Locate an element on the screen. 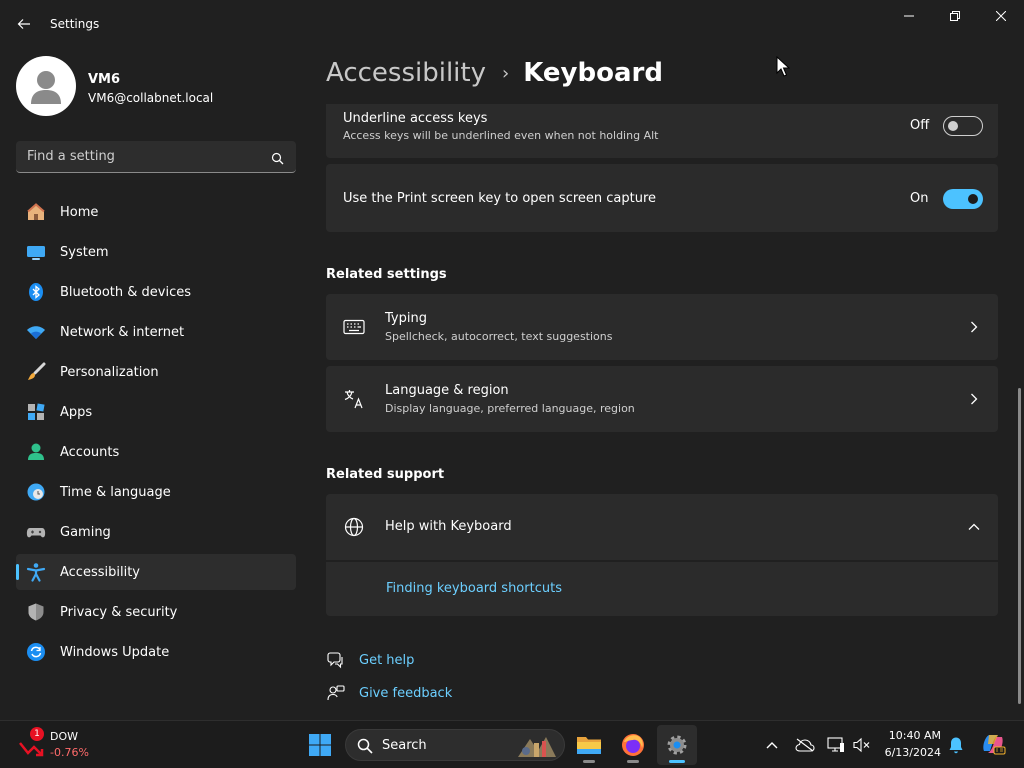 The height and width of the screenshot is (768, 1024). sidebar-item-personalization: Personalization is located at coordinates (156, 372).